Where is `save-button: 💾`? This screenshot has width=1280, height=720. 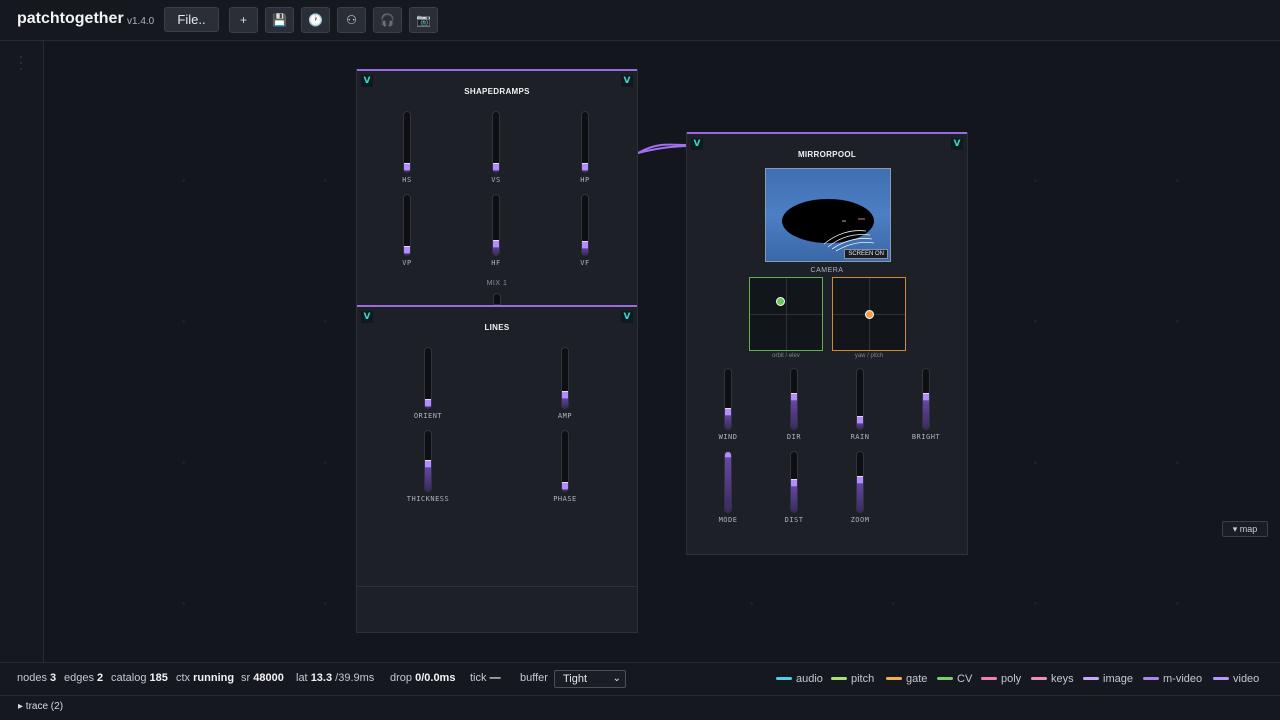 save-button: 💾 is located at coordinates (279, 20).